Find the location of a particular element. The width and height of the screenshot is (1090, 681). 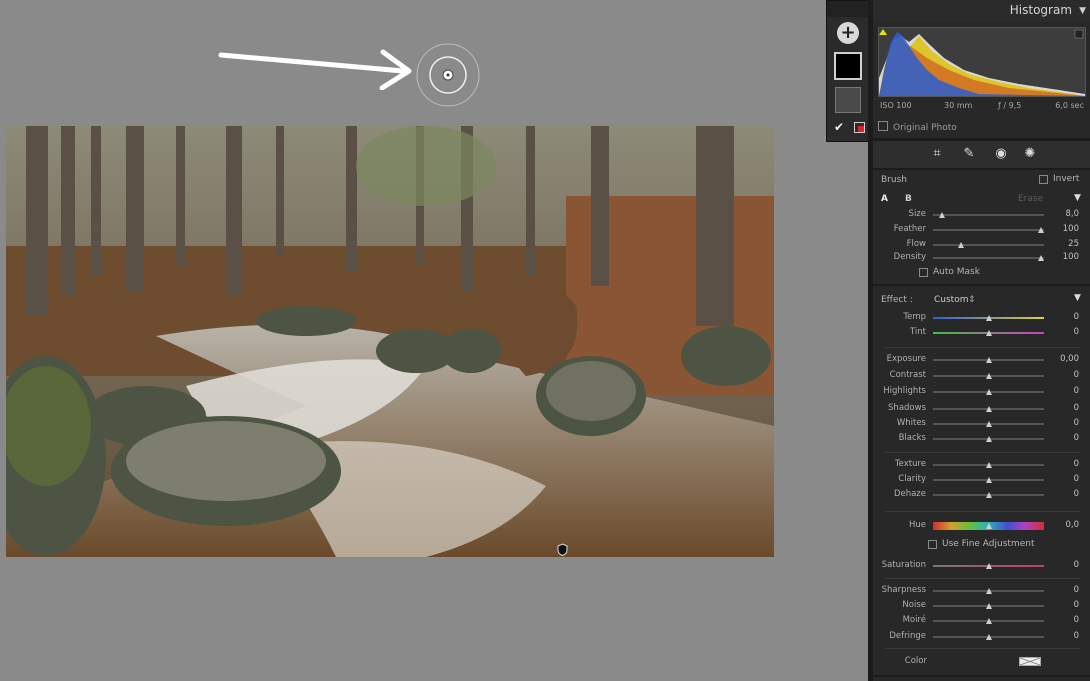

histogram-header: Histogram ▼ is located at coordinates (981, 11).